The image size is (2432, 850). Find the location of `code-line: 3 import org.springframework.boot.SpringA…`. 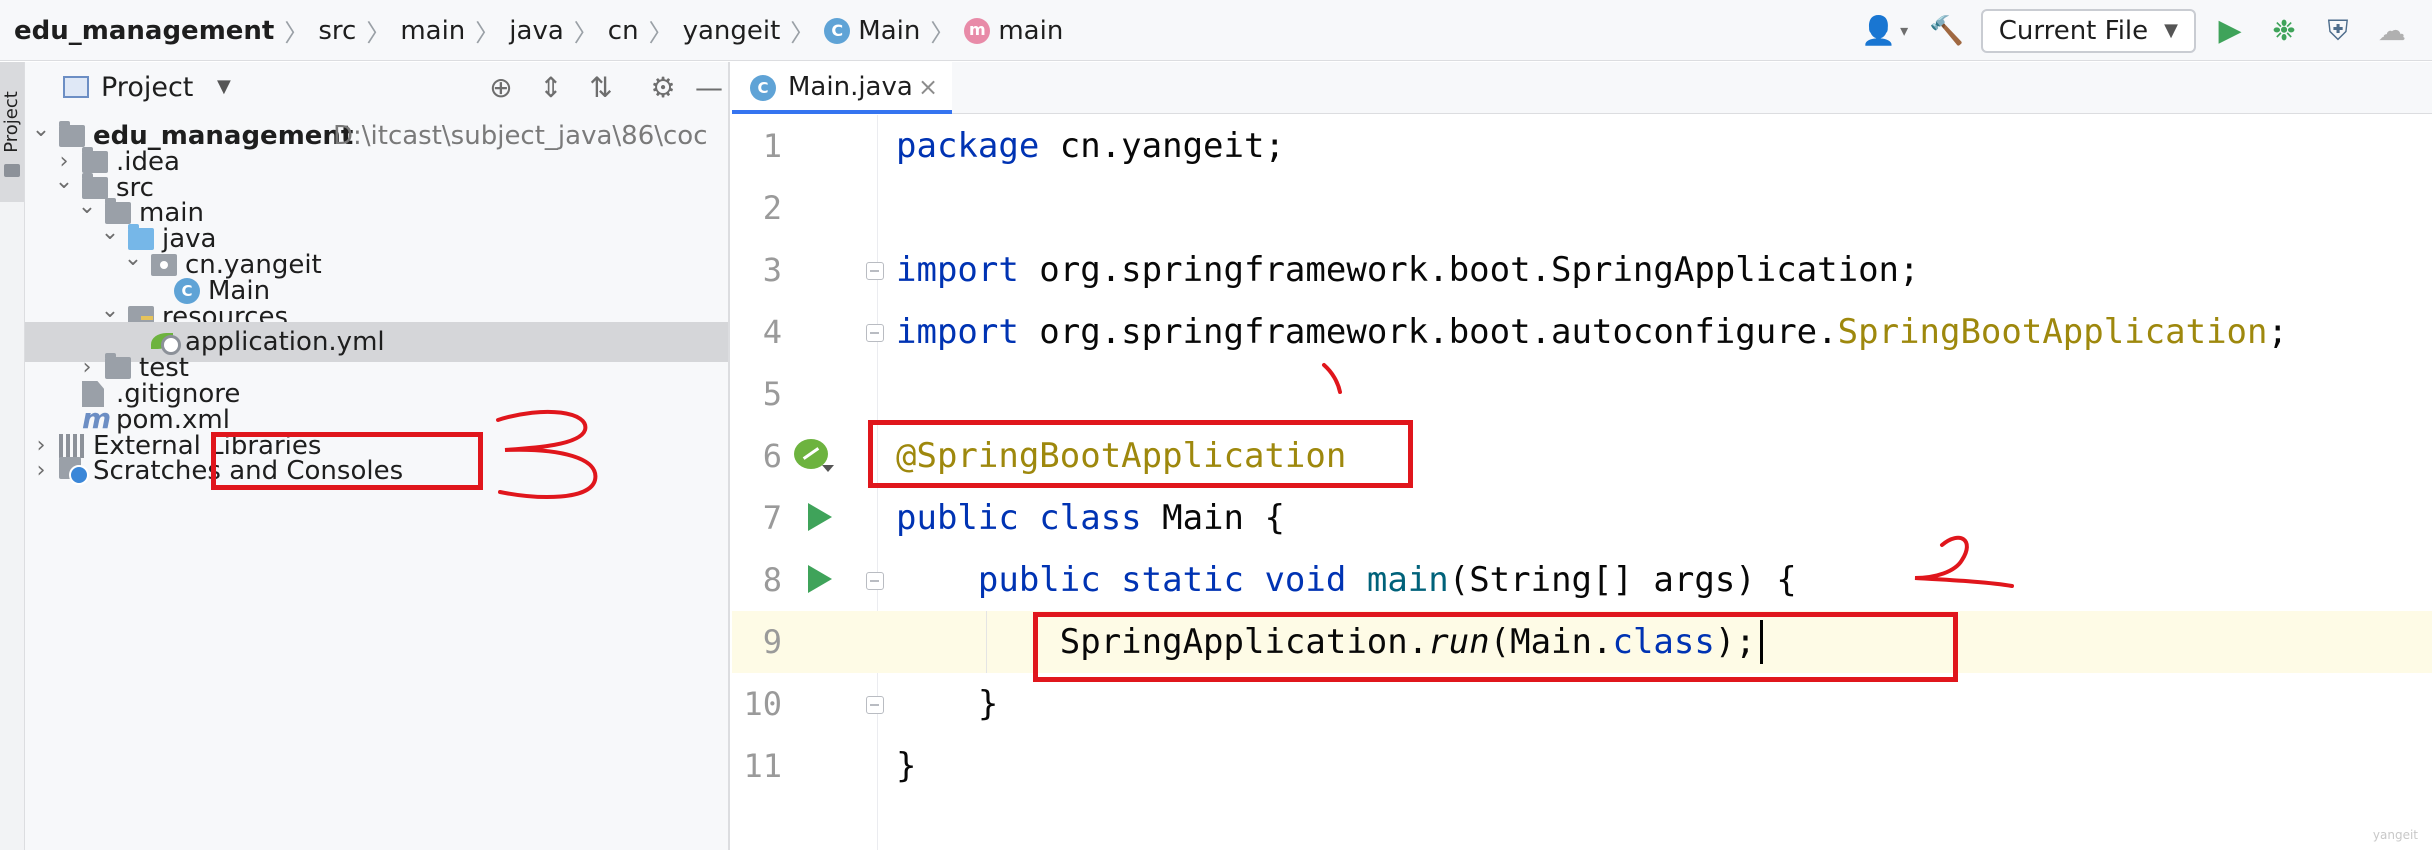

code-line: 3 import org.springframework.boot.SpringA… is located at coordinates (1582, 270).